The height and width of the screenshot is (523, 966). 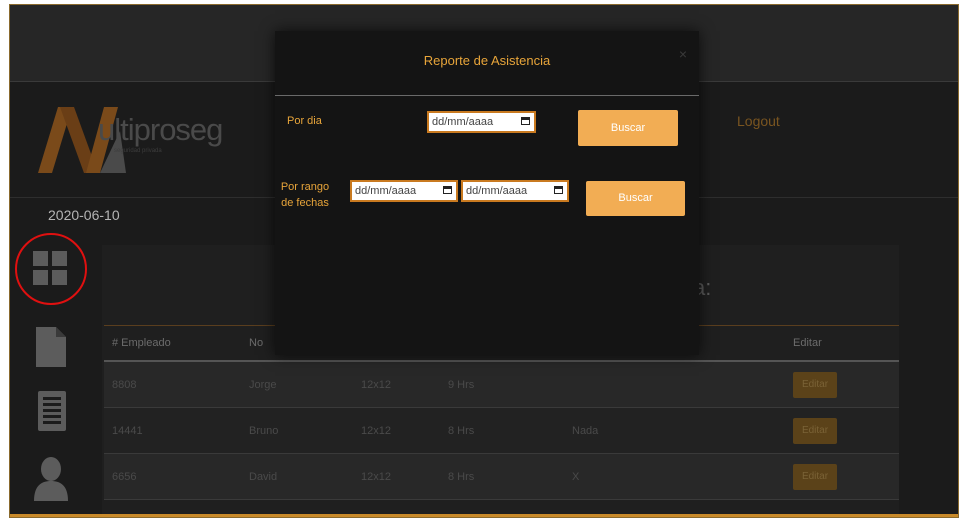 What do you see at coordinates (297, 384) in the screenshot?
I see `cell-name: Jorge` at bounding box center [297, 384].